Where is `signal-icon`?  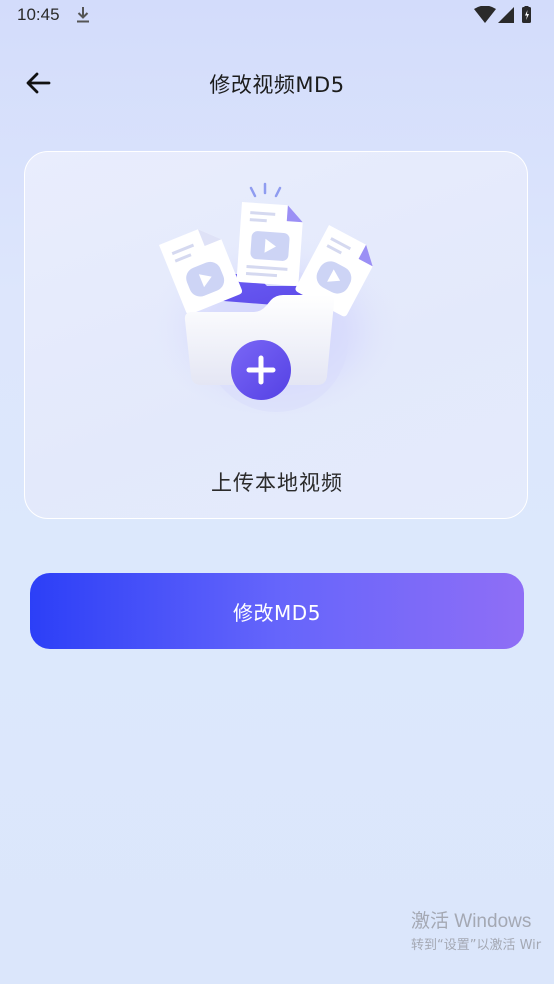 signal-icon is located at coordinates (506, 15).